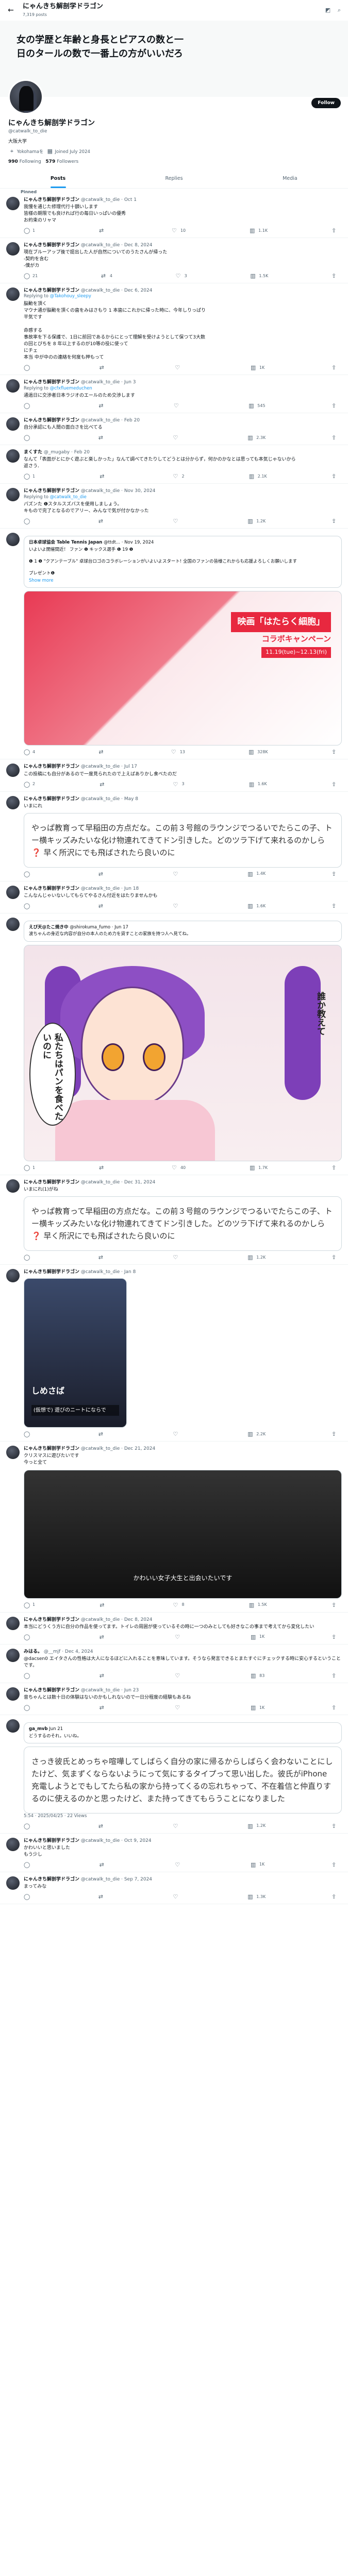 The image size is (348, 2576). Describe the element at coordinates (256, 438) in the screenshot. I see `views-action: ▥ 2.3K` at that location.